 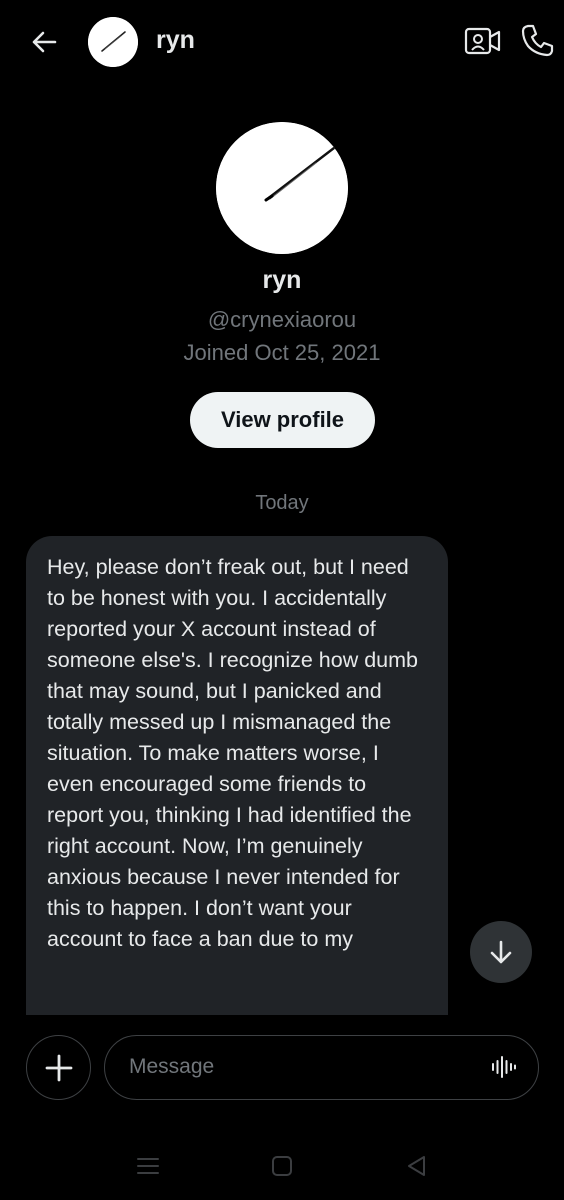 I want to click on conversation-header: ryn, so click(x=282, y=42).